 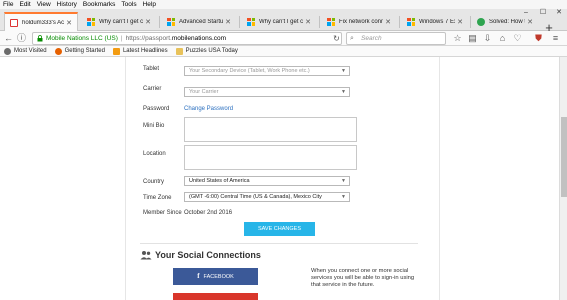 I want to click on menu-help: Help, so click(x=149, y=4).